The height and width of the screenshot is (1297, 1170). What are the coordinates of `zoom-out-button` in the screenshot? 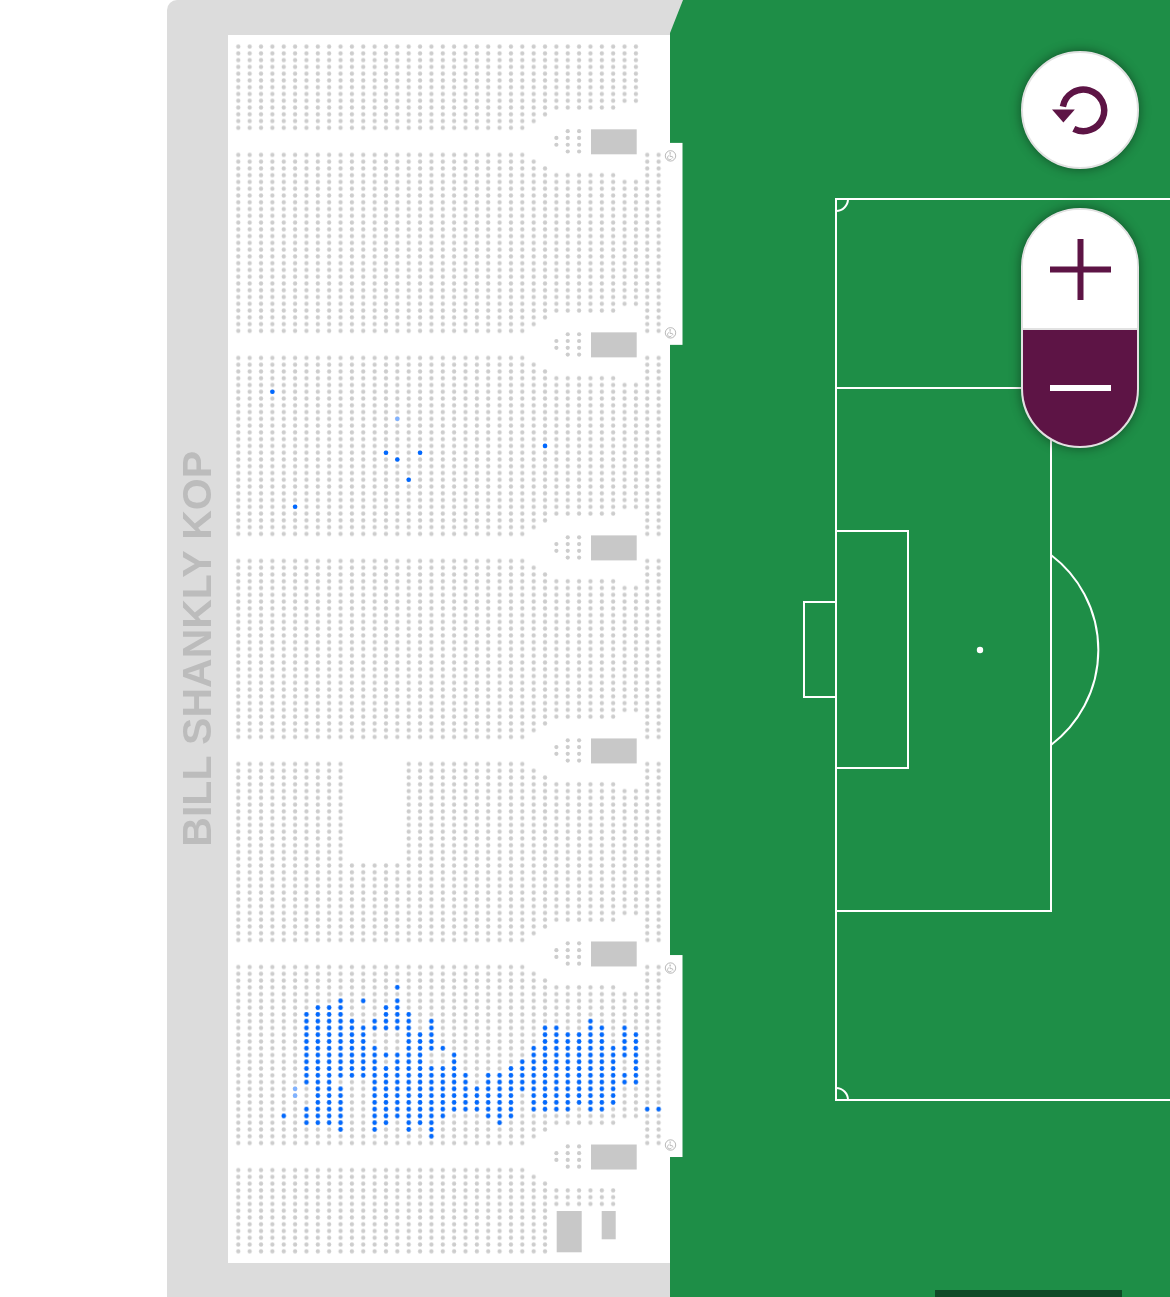 It's located at (1080, 387).